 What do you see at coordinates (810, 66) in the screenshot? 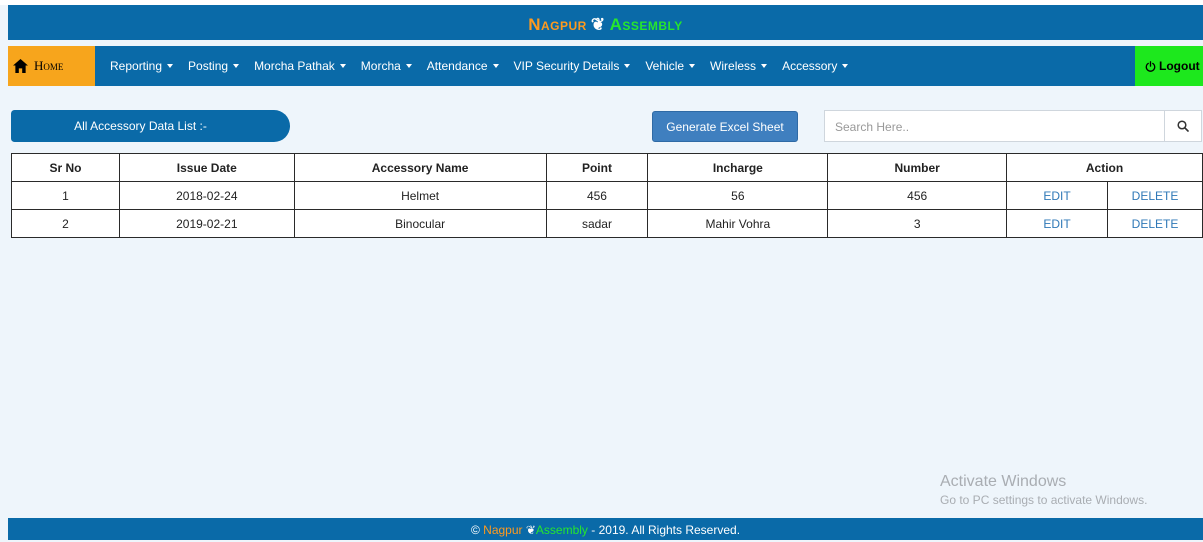
I see `nav-label: Accessory` at bounding box center [810, 66].